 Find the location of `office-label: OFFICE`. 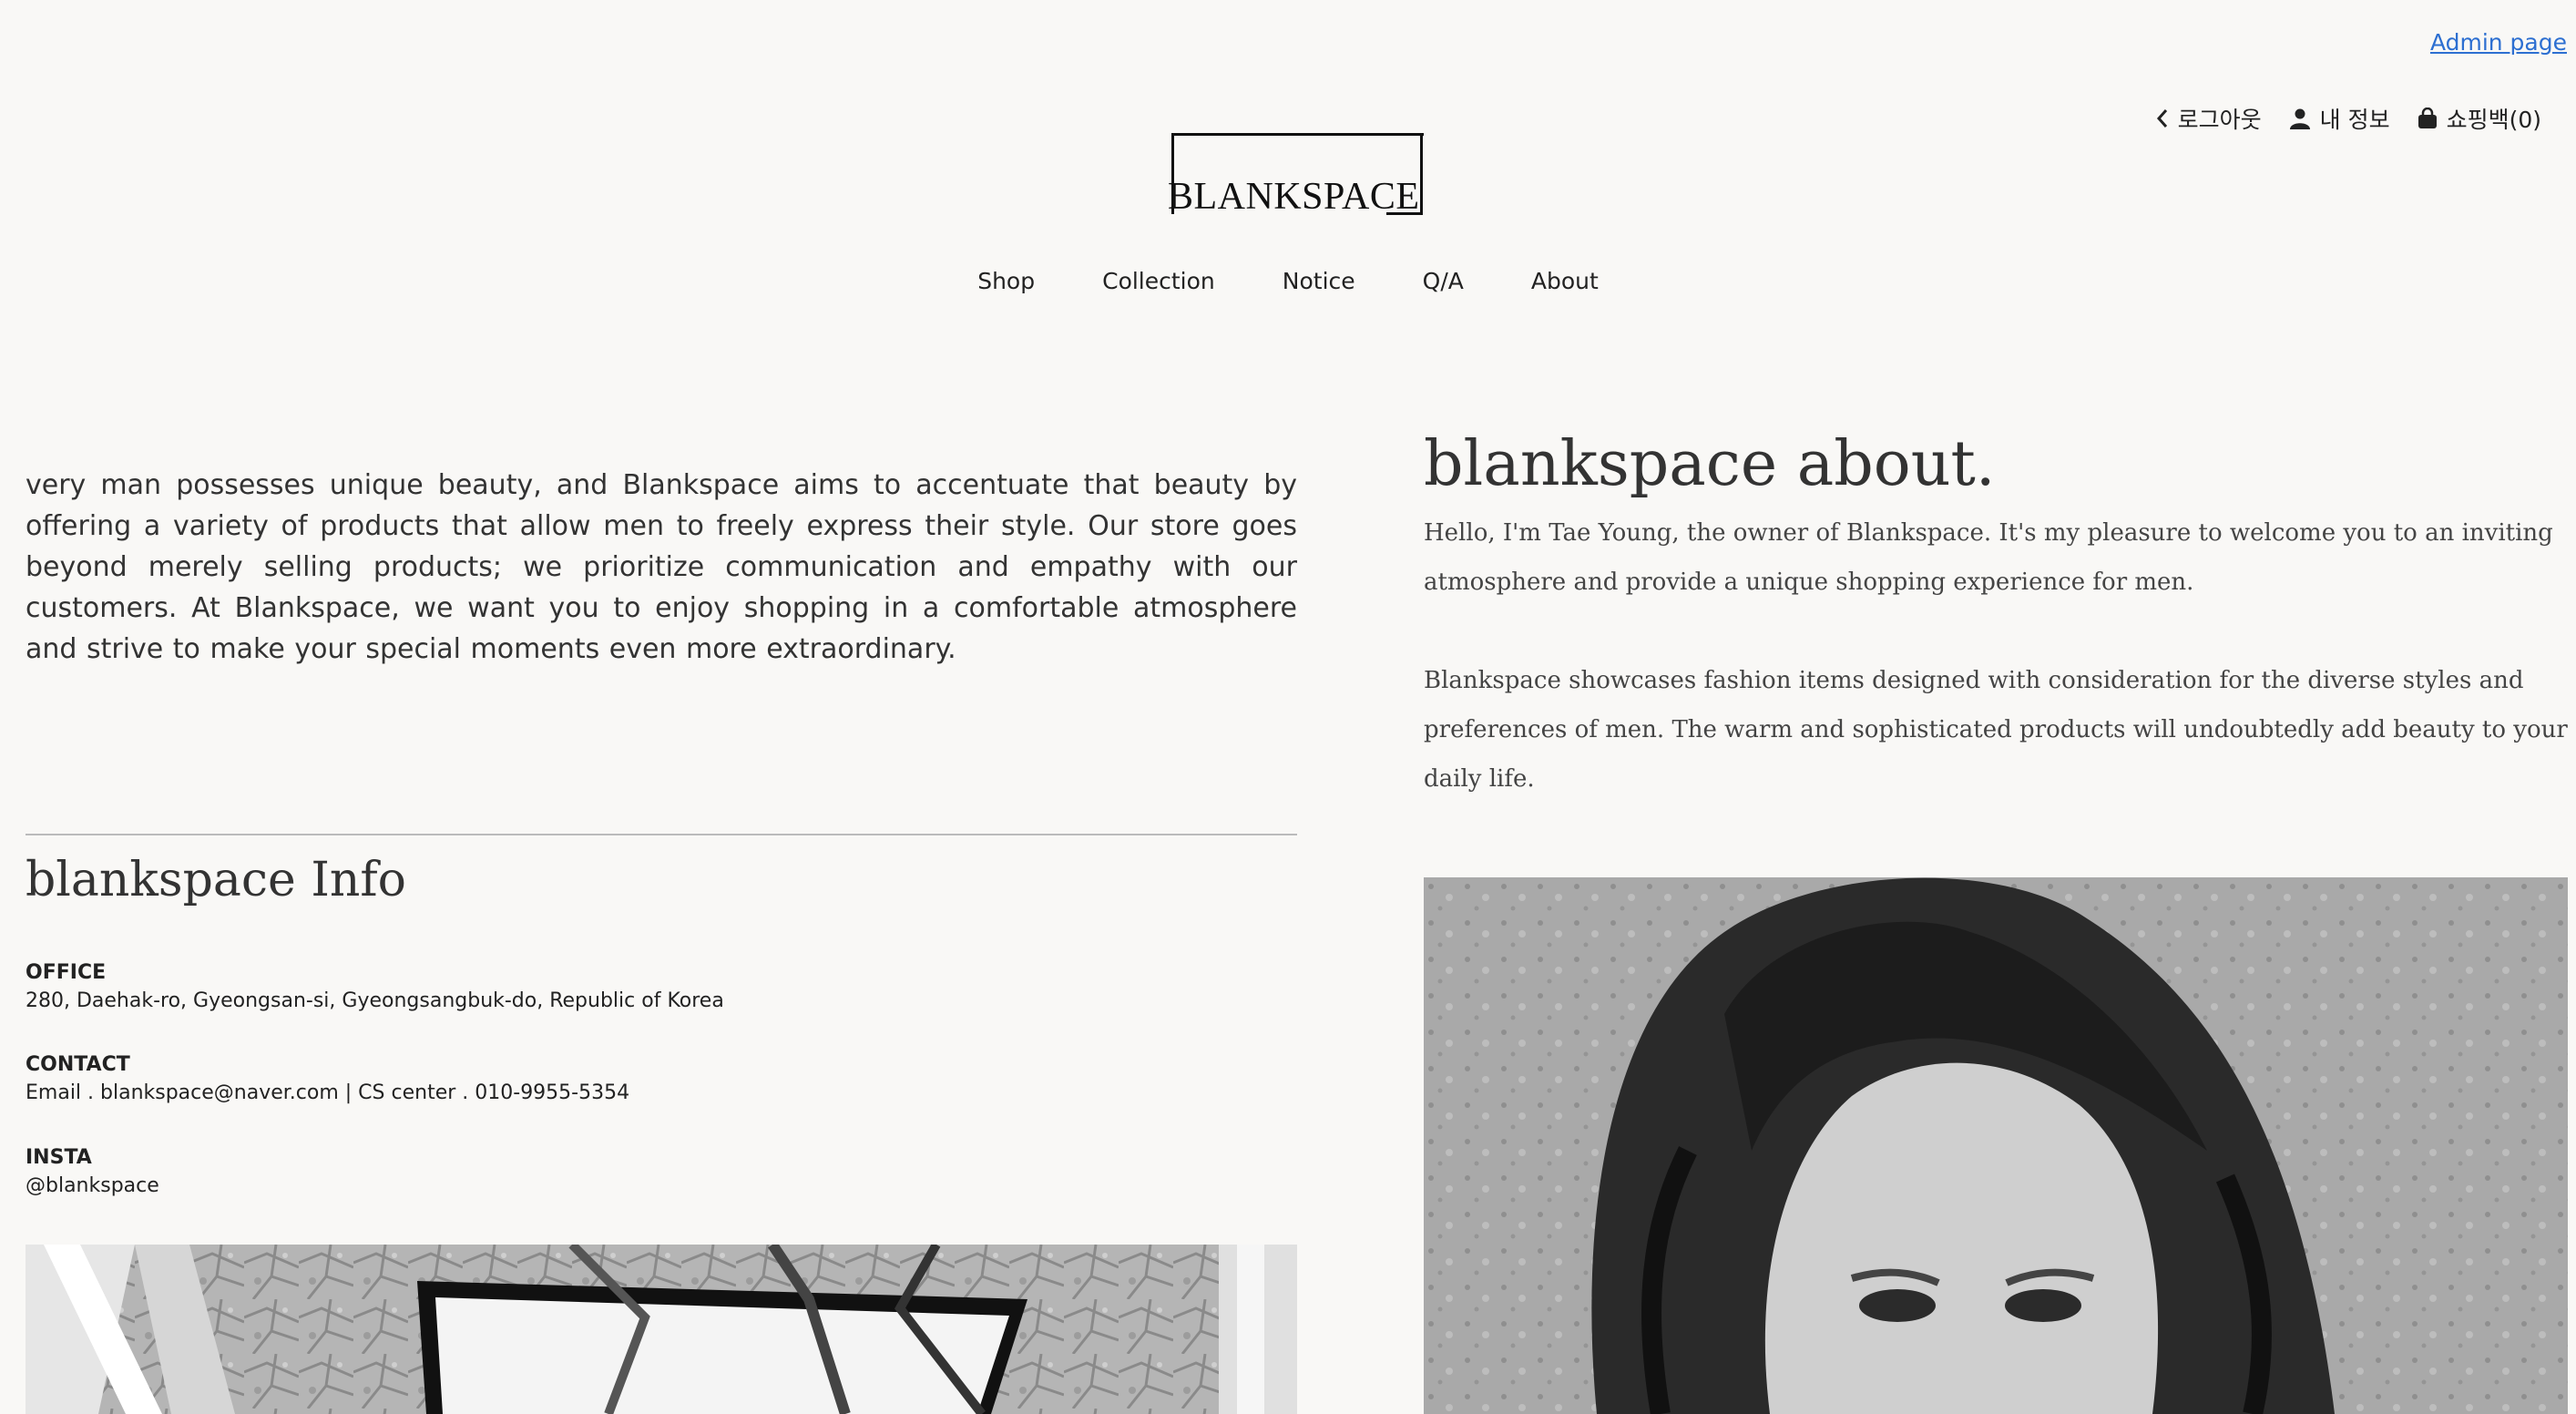

office-label: OFFICE is located at coordinates (66, 972).